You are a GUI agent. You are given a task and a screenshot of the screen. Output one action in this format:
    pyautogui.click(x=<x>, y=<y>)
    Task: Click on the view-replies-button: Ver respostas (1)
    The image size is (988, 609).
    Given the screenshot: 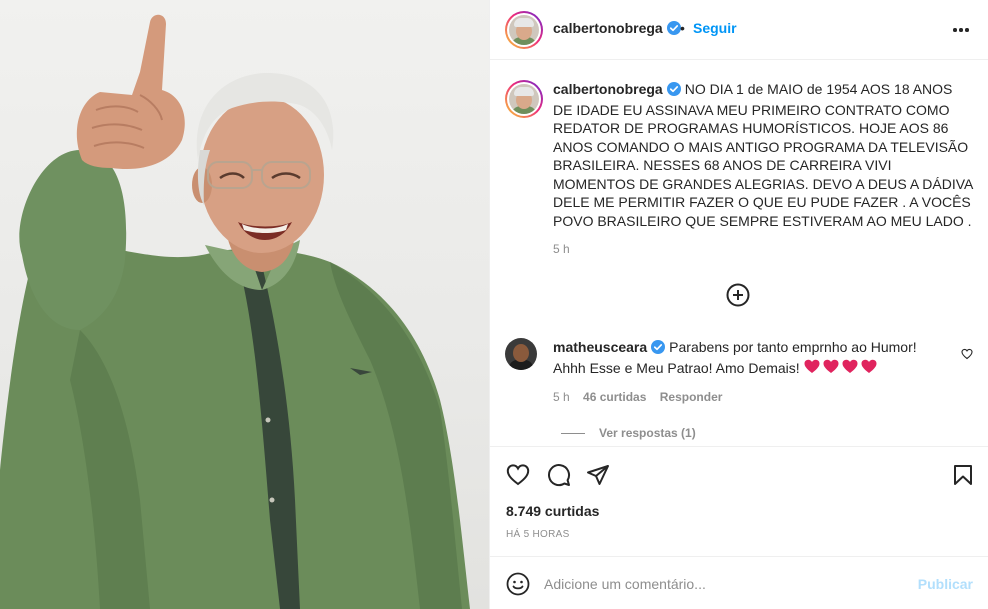 What is the action you would take?
    pyautogui.click(x=628, y=433)
    